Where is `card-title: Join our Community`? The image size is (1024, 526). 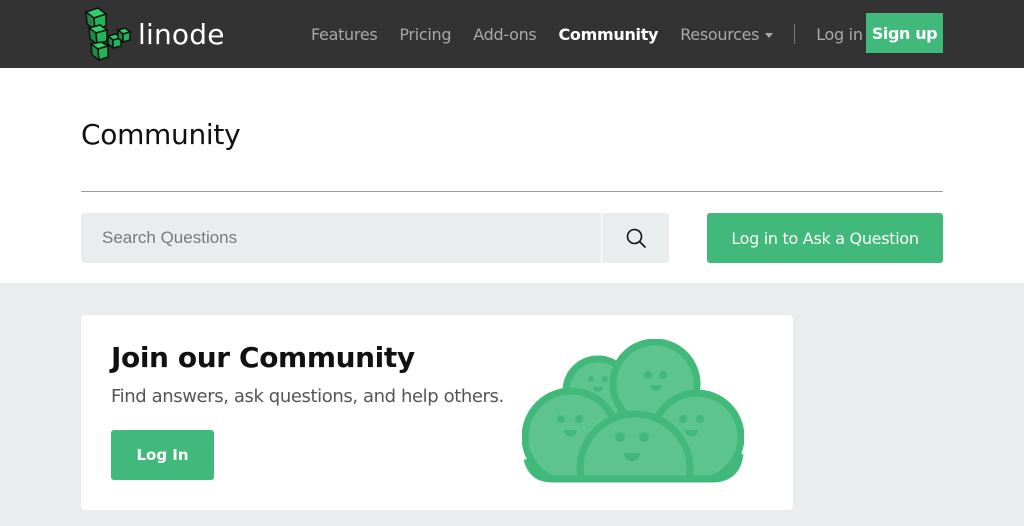
card-title: Join our Community is located at coordinates (263, 357).